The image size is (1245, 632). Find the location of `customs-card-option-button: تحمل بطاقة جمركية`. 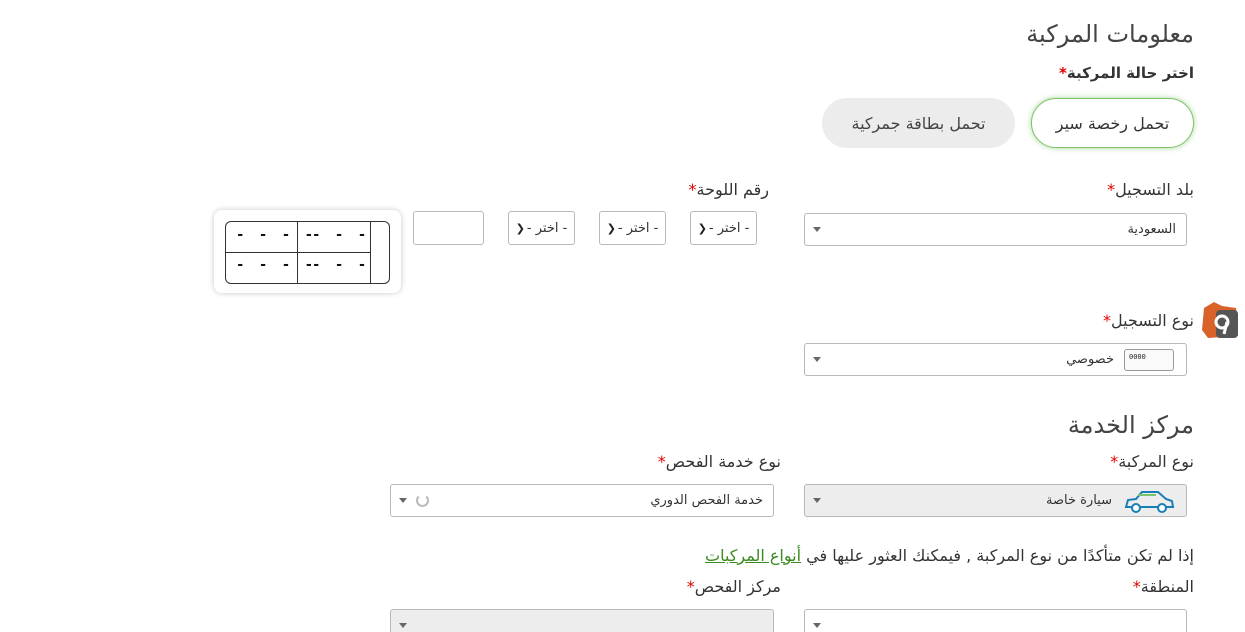

customs-card-option-button: تحمل بطاقة جمركية is located at coordinates (918, 123).